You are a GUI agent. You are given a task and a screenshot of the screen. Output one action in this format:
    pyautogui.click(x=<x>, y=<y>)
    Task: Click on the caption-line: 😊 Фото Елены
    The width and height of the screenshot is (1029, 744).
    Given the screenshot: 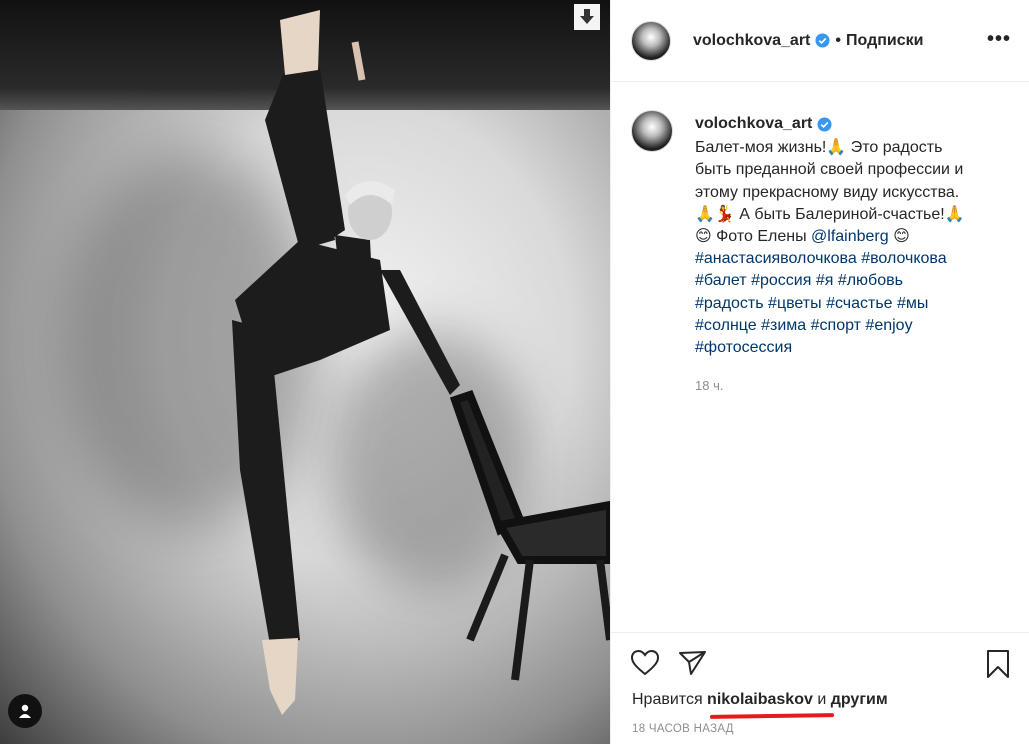 What is the action you would take?
    pyautogui.click(x=753, y=237)
    